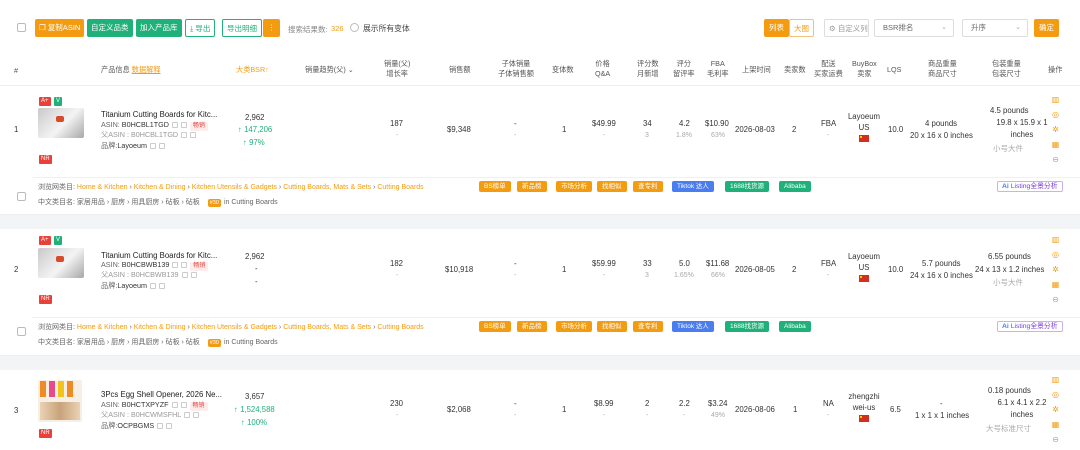  I want to click on col-sales-trend: 销量趋势(父) ⌄, so click(329, 70).